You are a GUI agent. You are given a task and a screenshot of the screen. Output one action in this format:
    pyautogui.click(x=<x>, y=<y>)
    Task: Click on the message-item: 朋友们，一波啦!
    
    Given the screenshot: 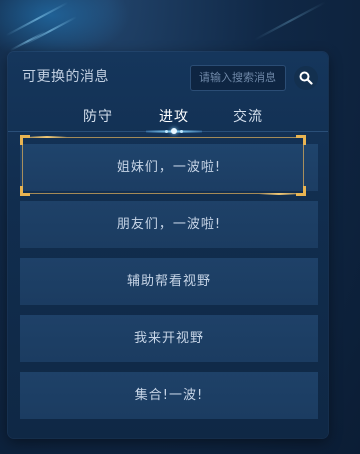 What is the action you would take?
    pyautogui.click(x=169, y=224)
    